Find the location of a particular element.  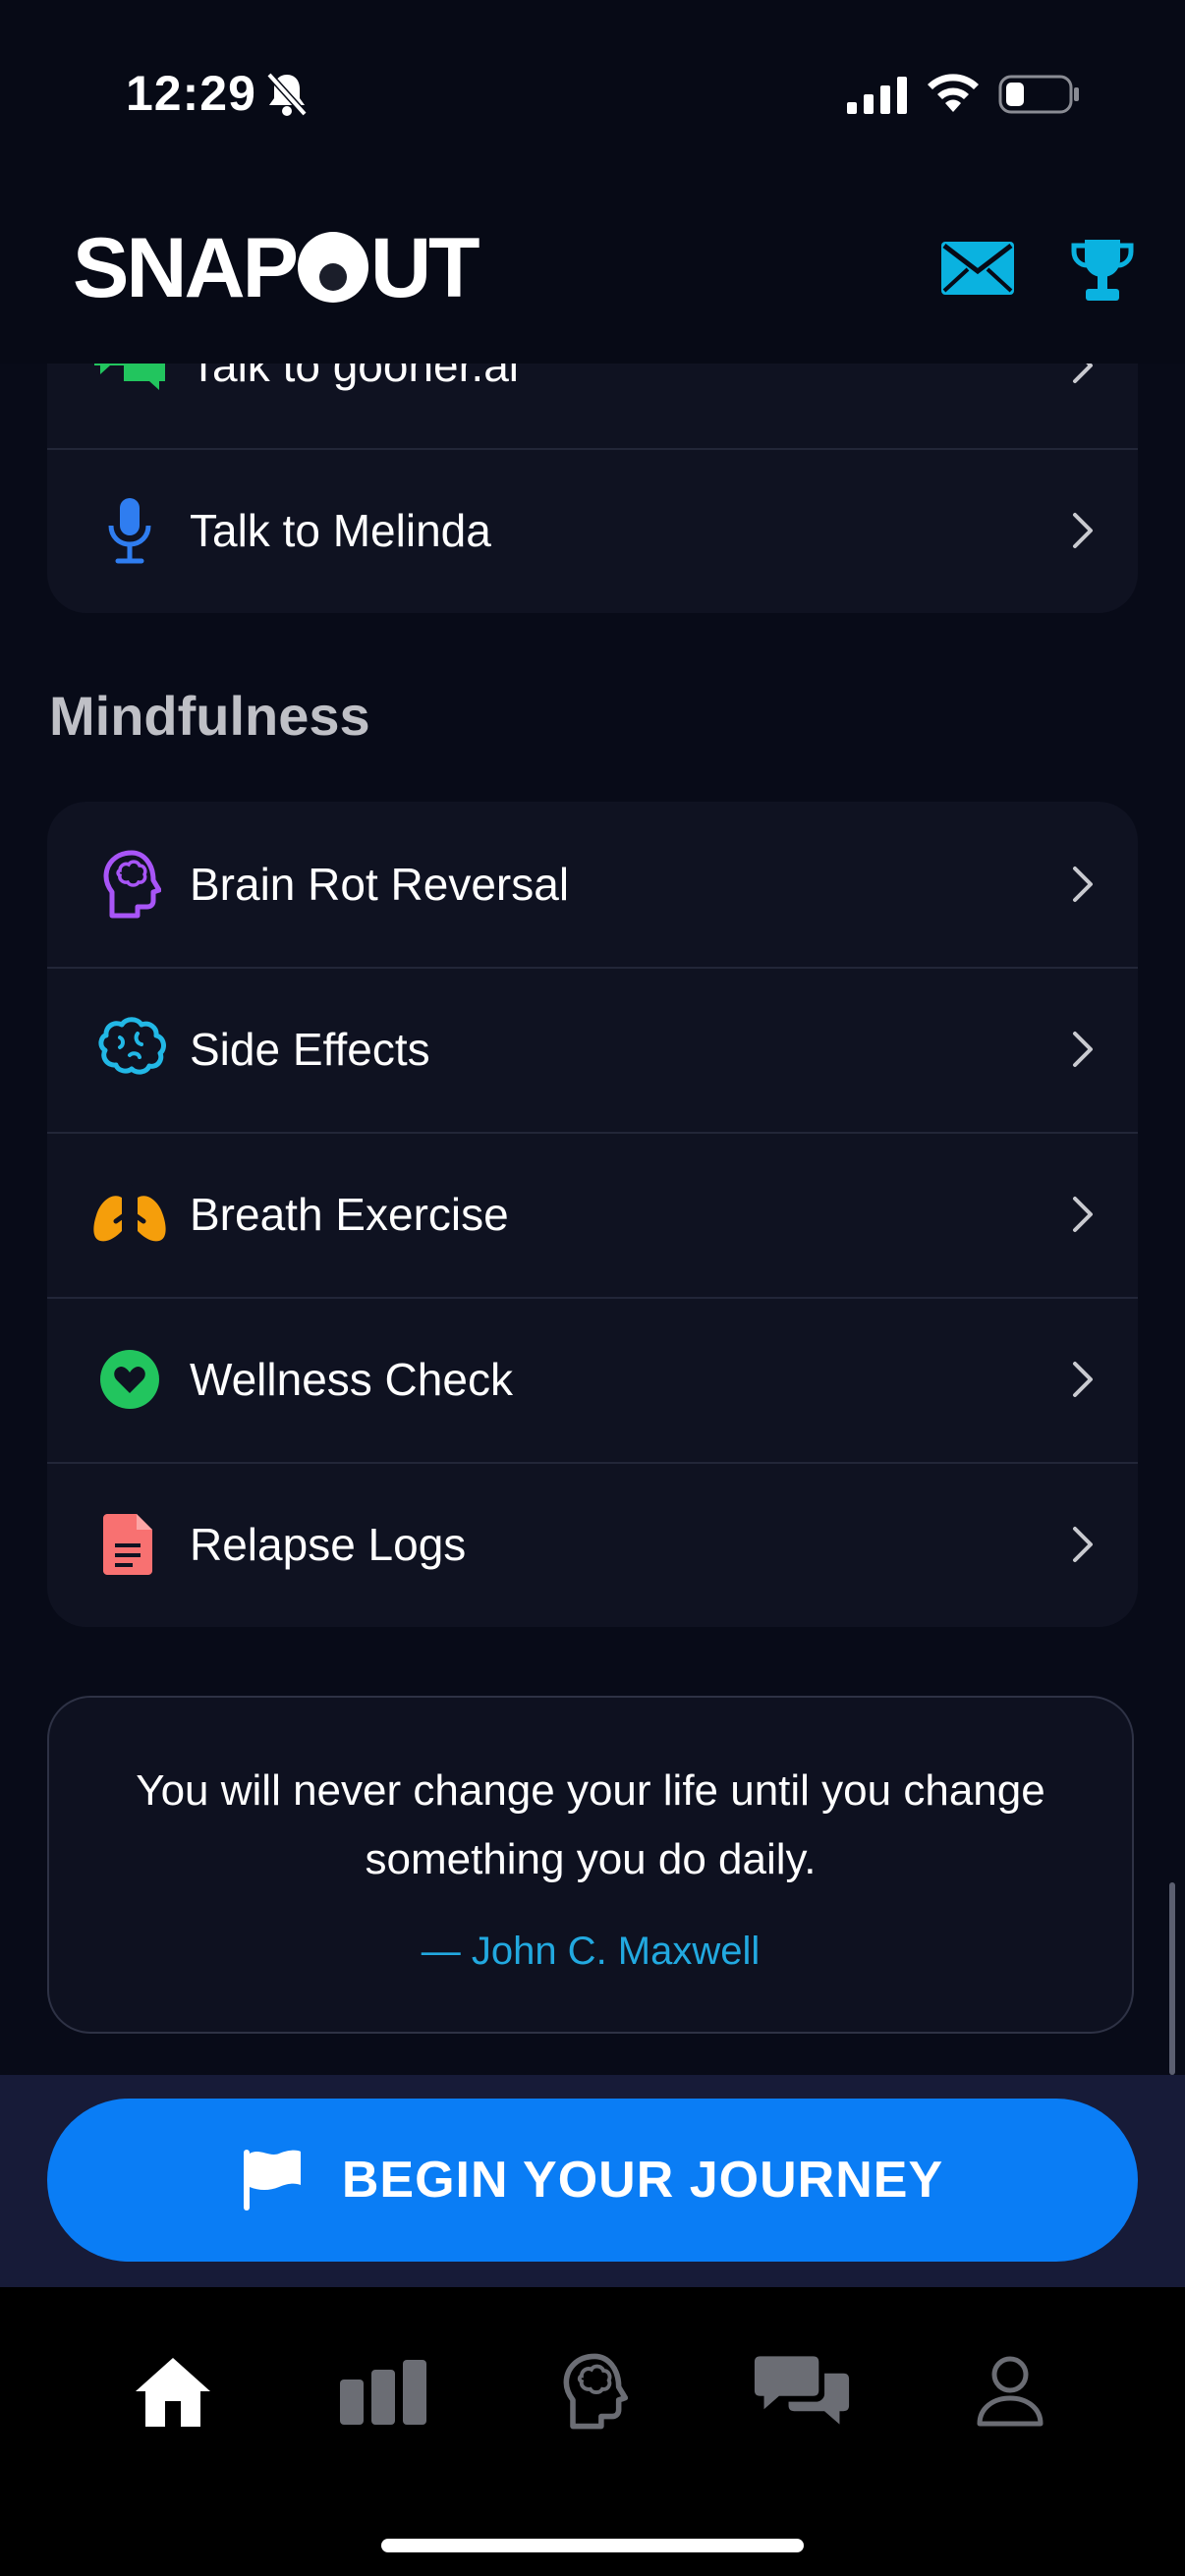

tab-profile is located at coordinates (1010, 2391).